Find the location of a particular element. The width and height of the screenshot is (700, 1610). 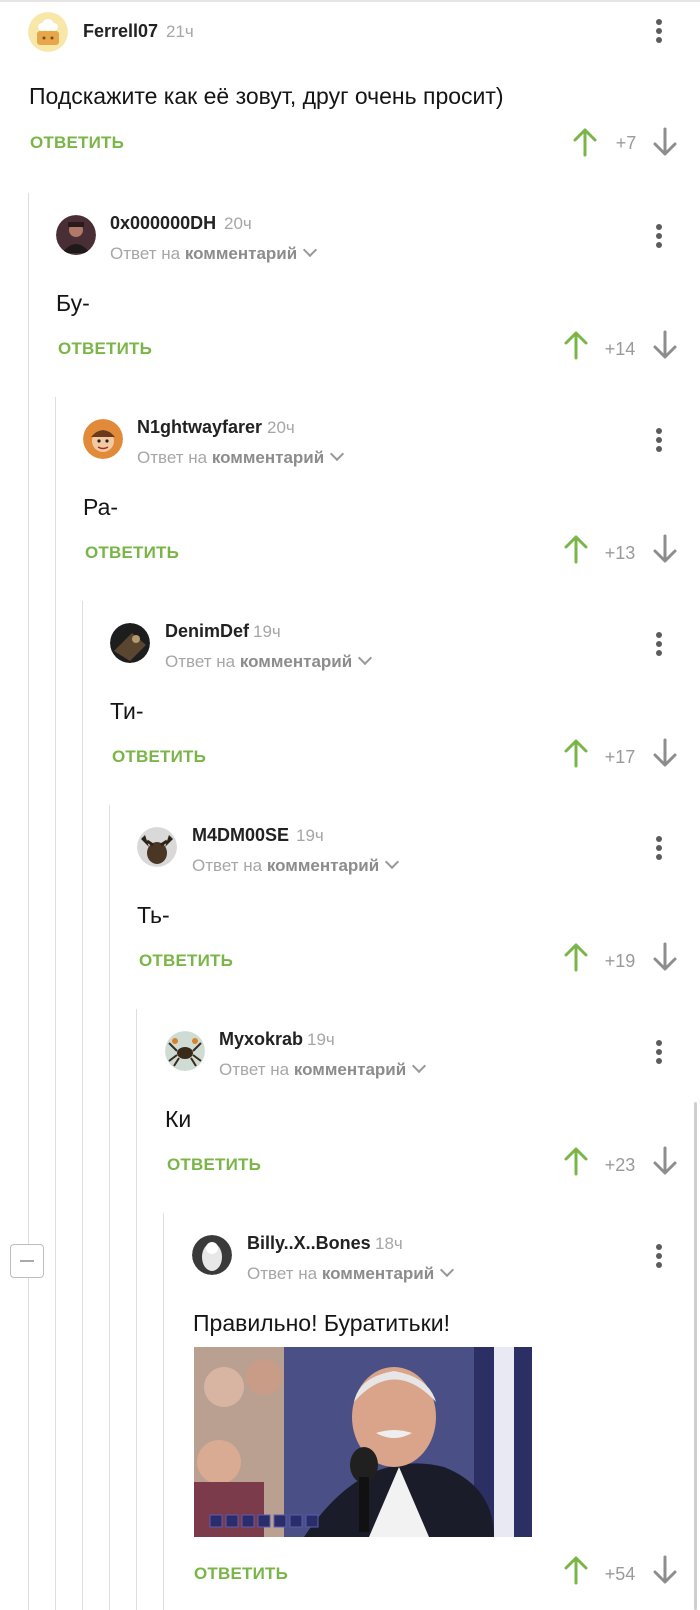

comment-text: Ра- is located at coordinates (101, 507).